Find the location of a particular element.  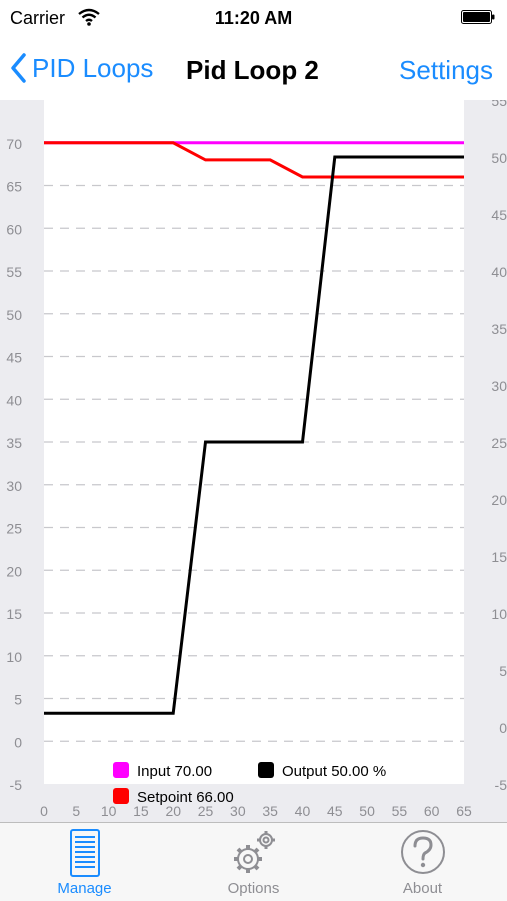

battery-icon is located at coordinates (478, 17).